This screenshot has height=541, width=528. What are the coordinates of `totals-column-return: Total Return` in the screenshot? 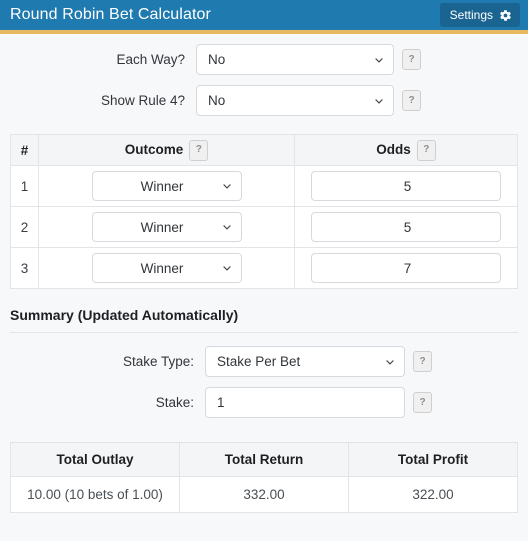 It's located at (264, 459).